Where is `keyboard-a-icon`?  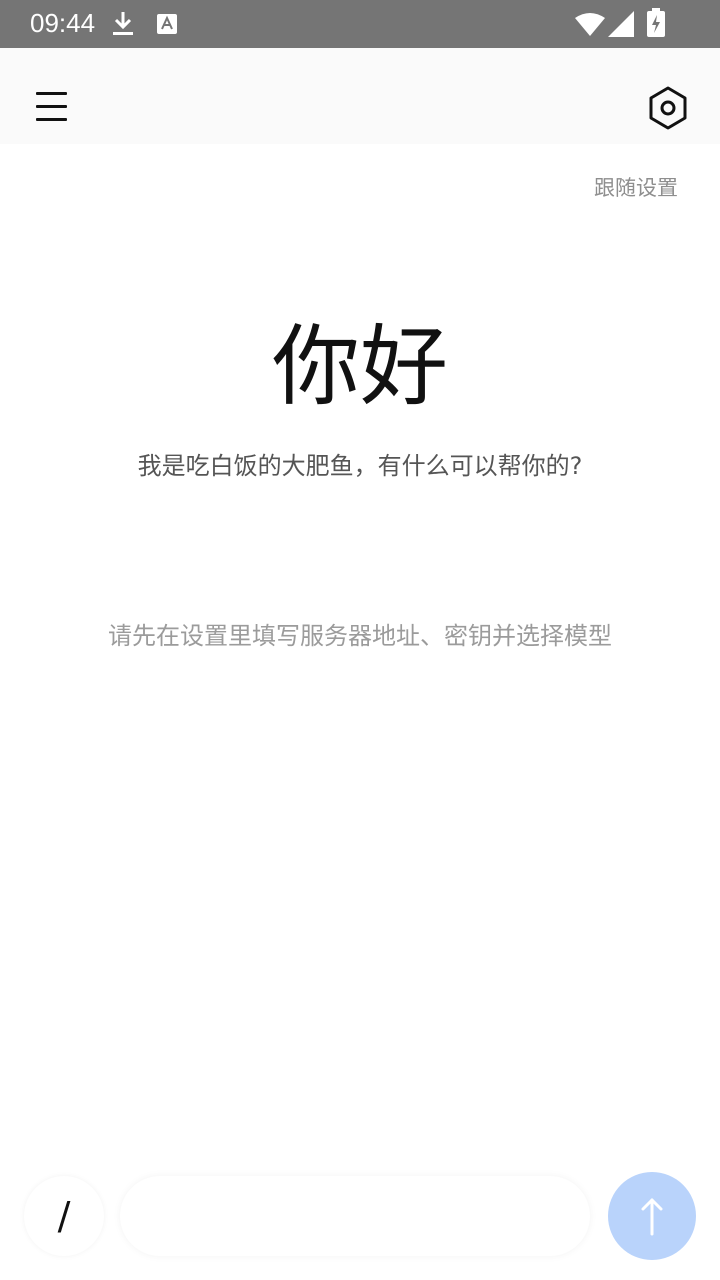 keyboard-a-icon is located at coordinates (167, 26).